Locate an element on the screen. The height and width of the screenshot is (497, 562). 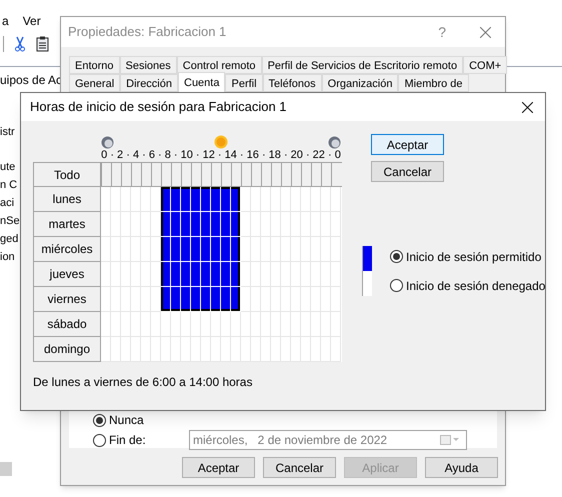
tab: Sesiones is located at coordinates (148, 65).